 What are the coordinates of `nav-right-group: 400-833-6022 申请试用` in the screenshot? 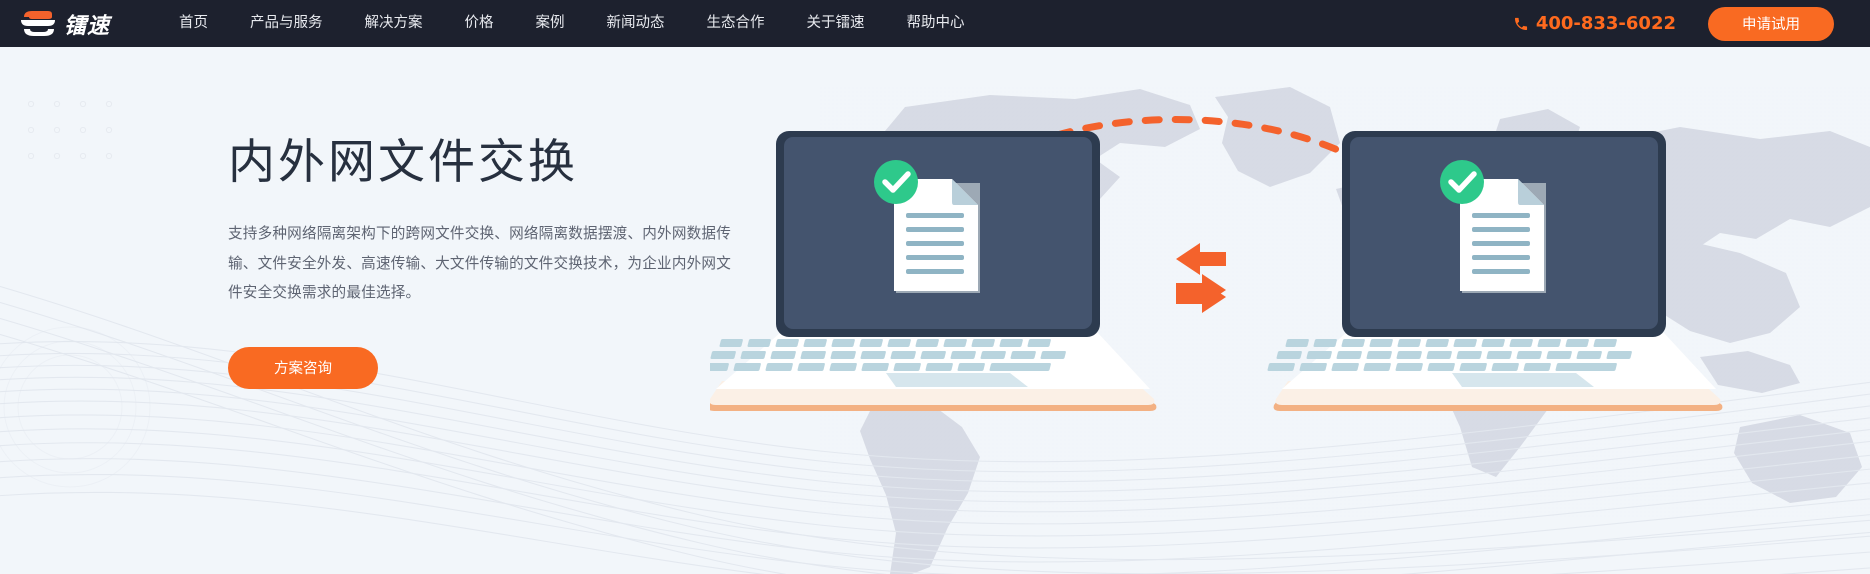 It's located at (1673, 23).